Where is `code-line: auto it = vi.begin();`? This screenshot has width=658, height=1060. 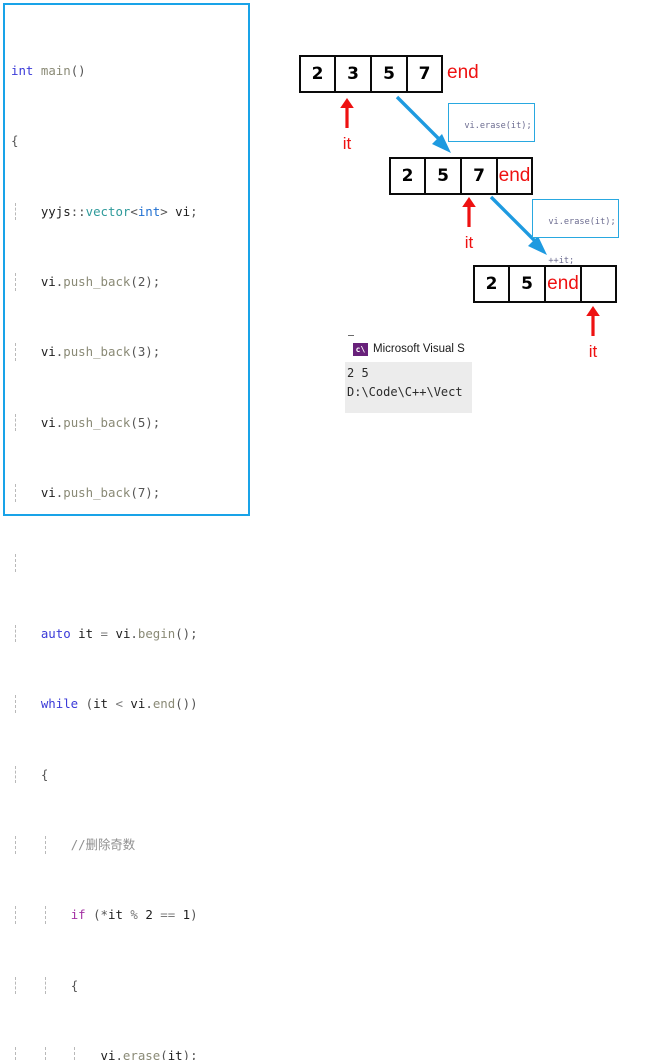 code-line: auto it = vi.begin(); is located at coordinates (128, 633).